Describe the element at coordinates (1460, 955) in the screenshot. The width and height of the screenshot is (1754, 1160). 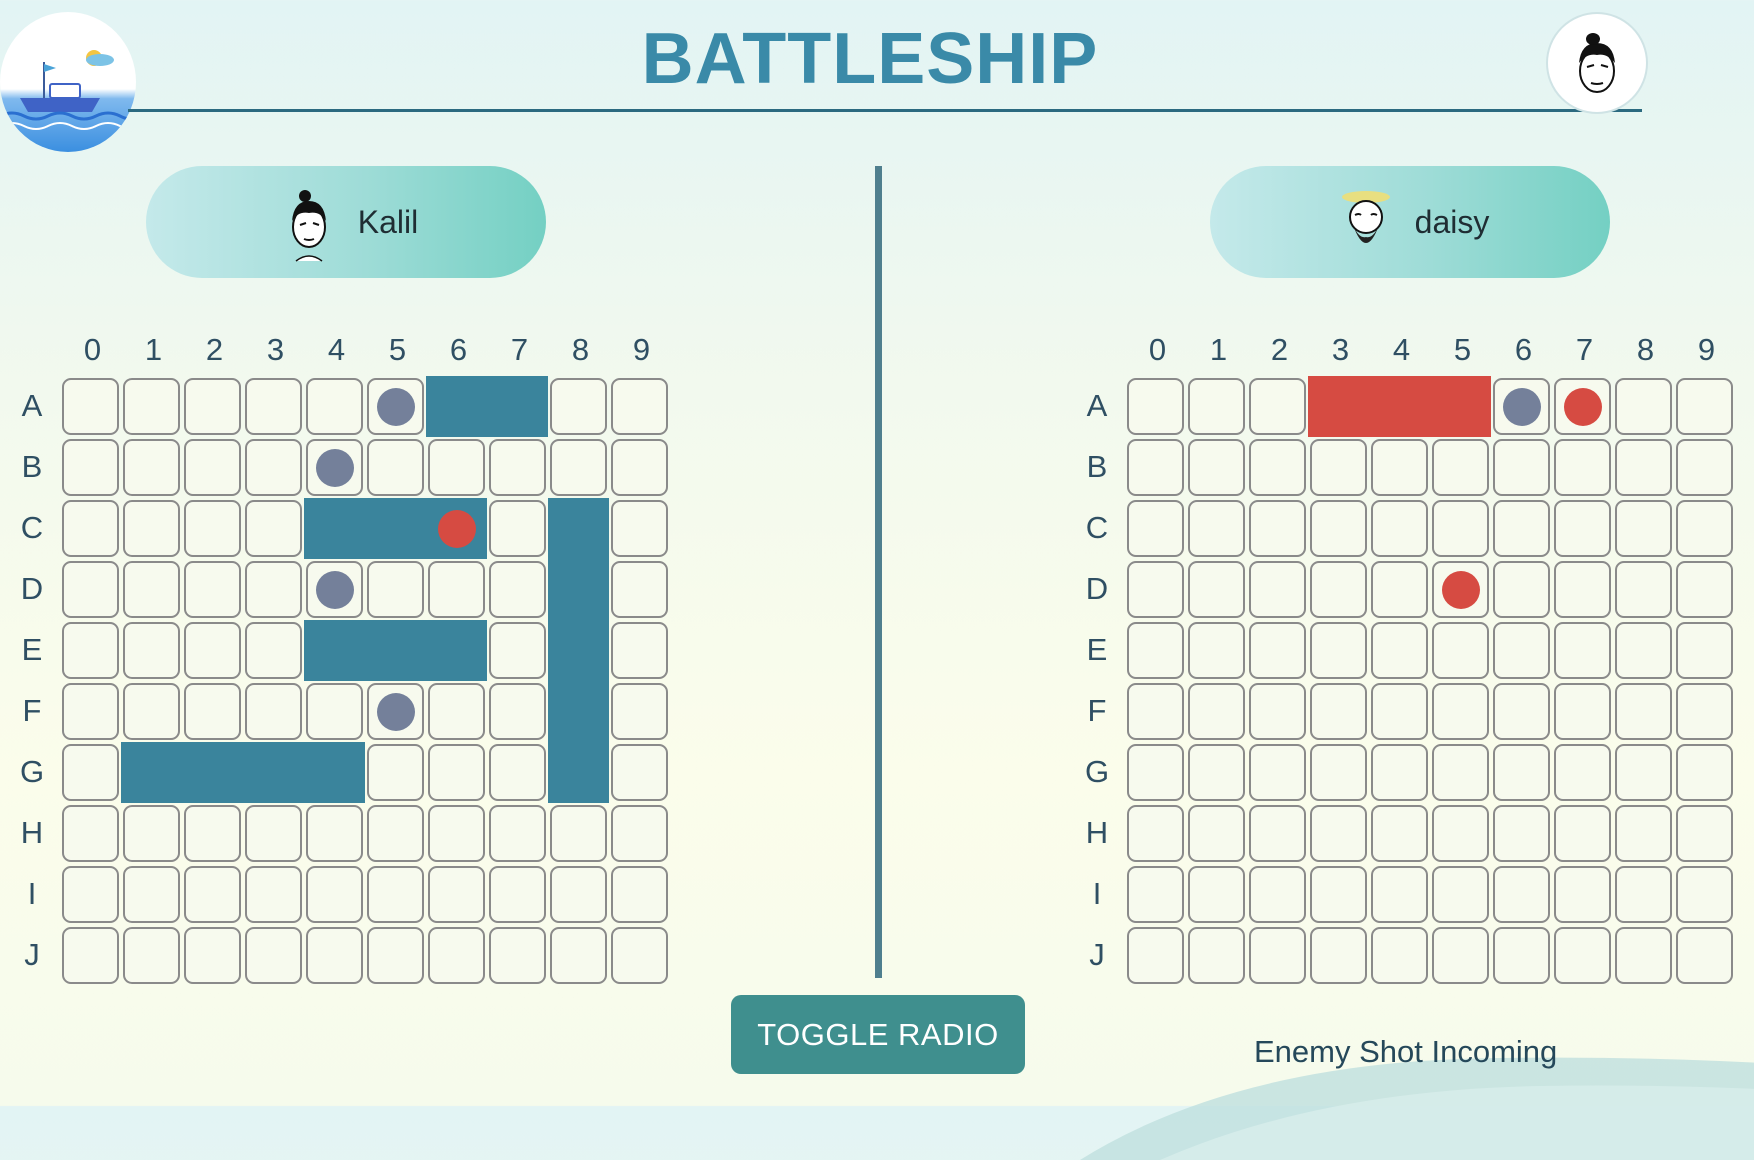
I see `grid-cell-j5` at that location.